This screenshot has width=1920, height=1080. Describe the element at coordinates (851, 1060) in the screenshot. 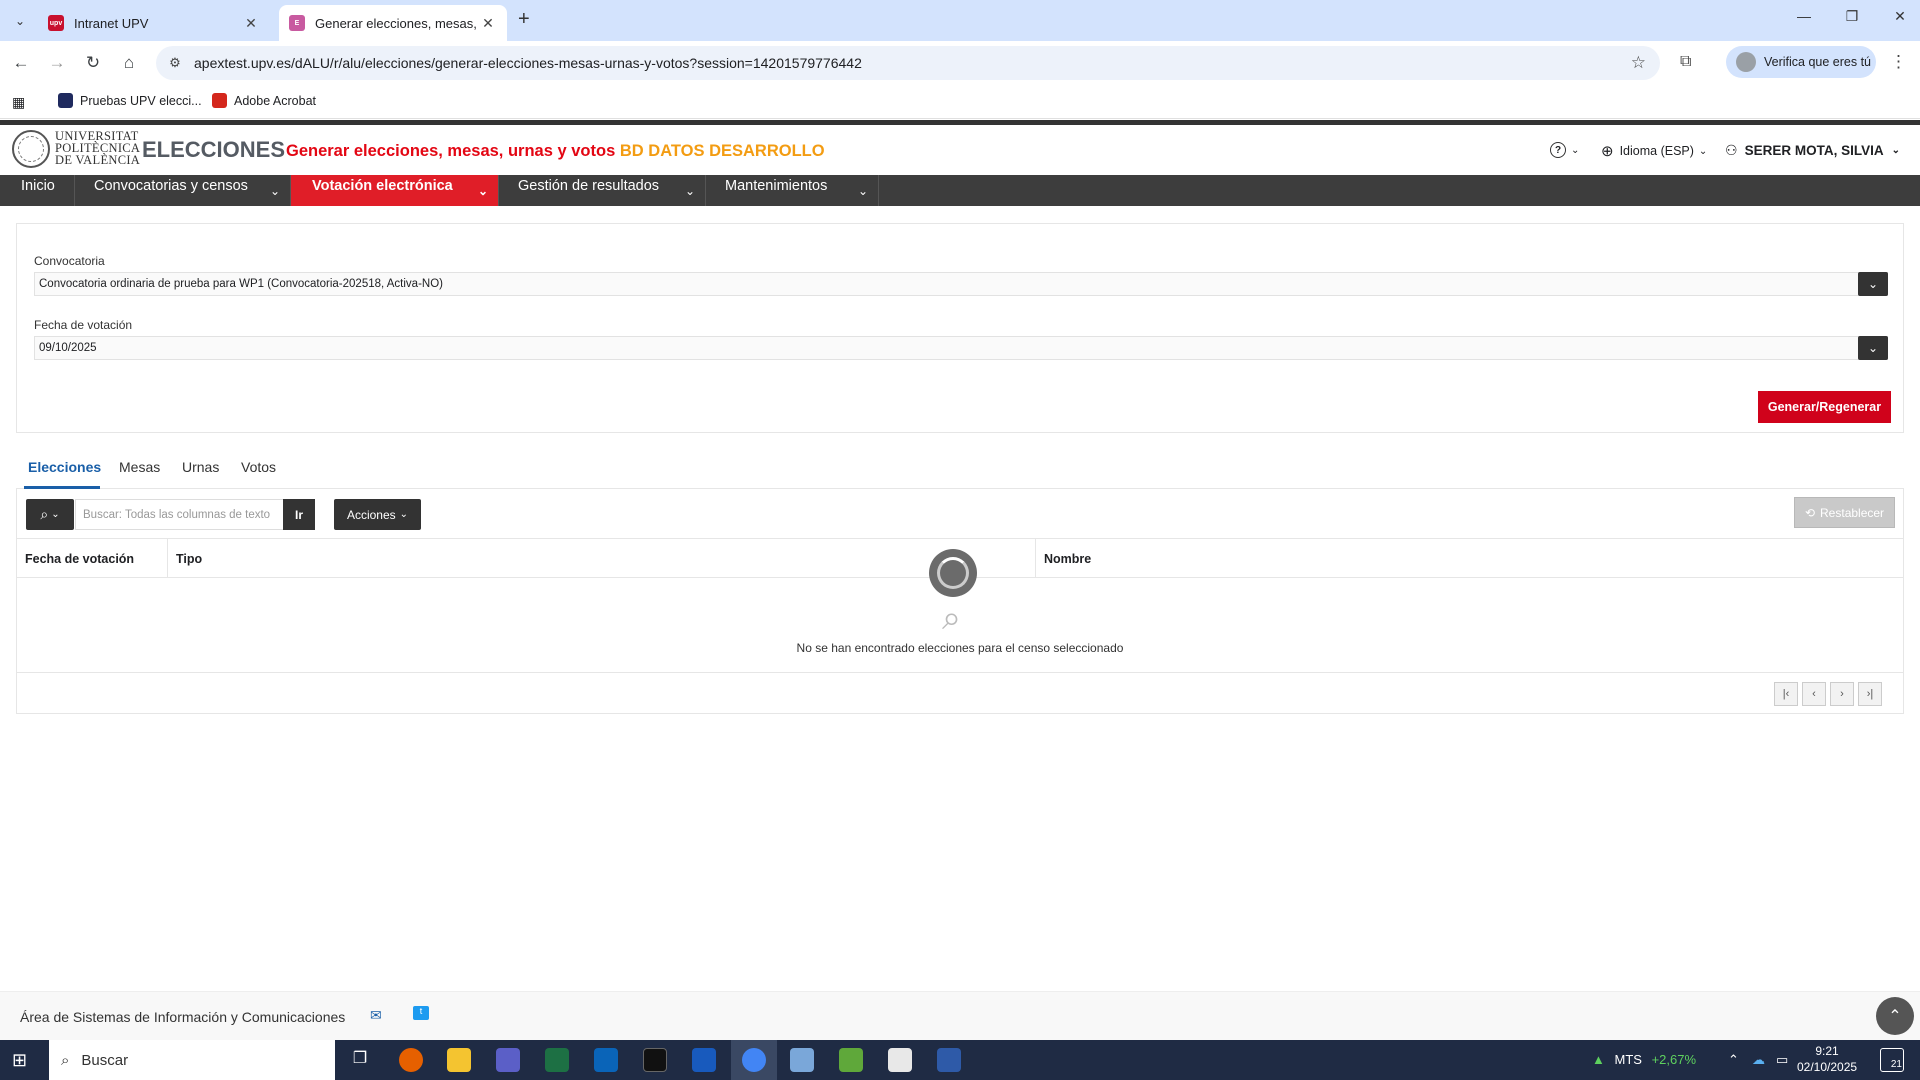

I see `app-icon` at that location.